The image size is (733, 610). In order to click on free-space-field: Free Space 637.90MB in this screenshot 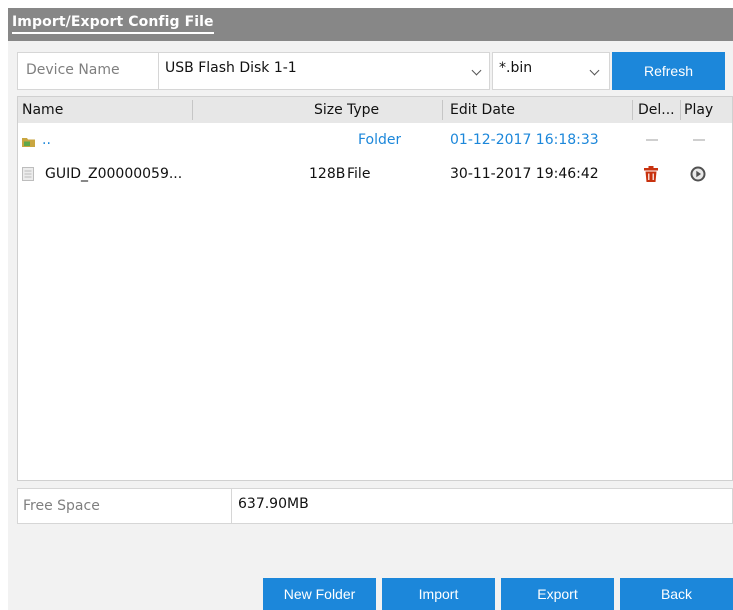, I will do `click(375, 506)`.